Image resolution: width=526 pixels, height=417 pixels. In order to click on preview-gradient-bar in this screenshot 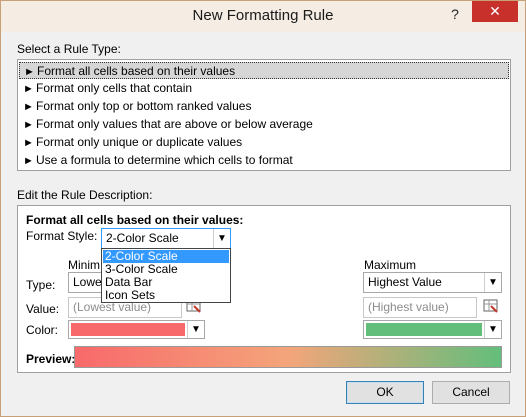, I will do `click(288, 357)`.